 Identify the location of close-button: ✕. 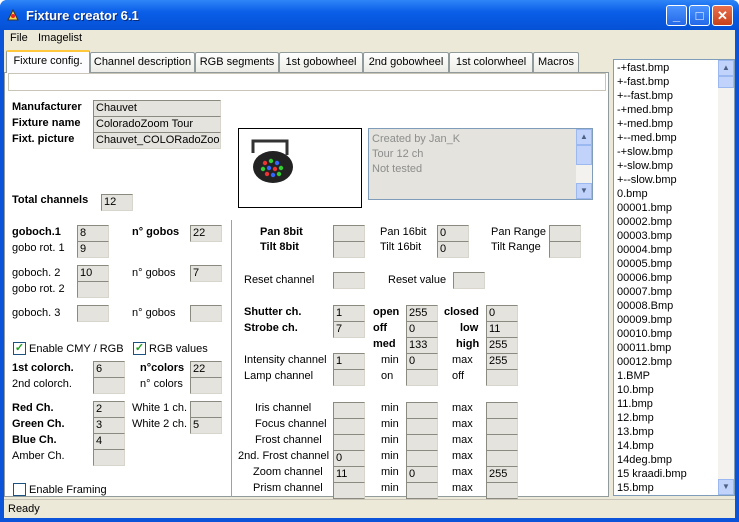
(722, 15).